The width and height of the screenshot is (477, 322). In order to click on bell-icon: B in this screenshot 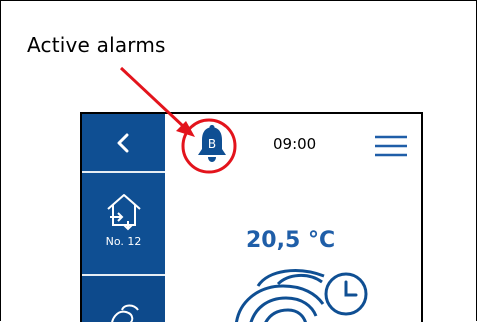, I will do `click(212, 143)`.